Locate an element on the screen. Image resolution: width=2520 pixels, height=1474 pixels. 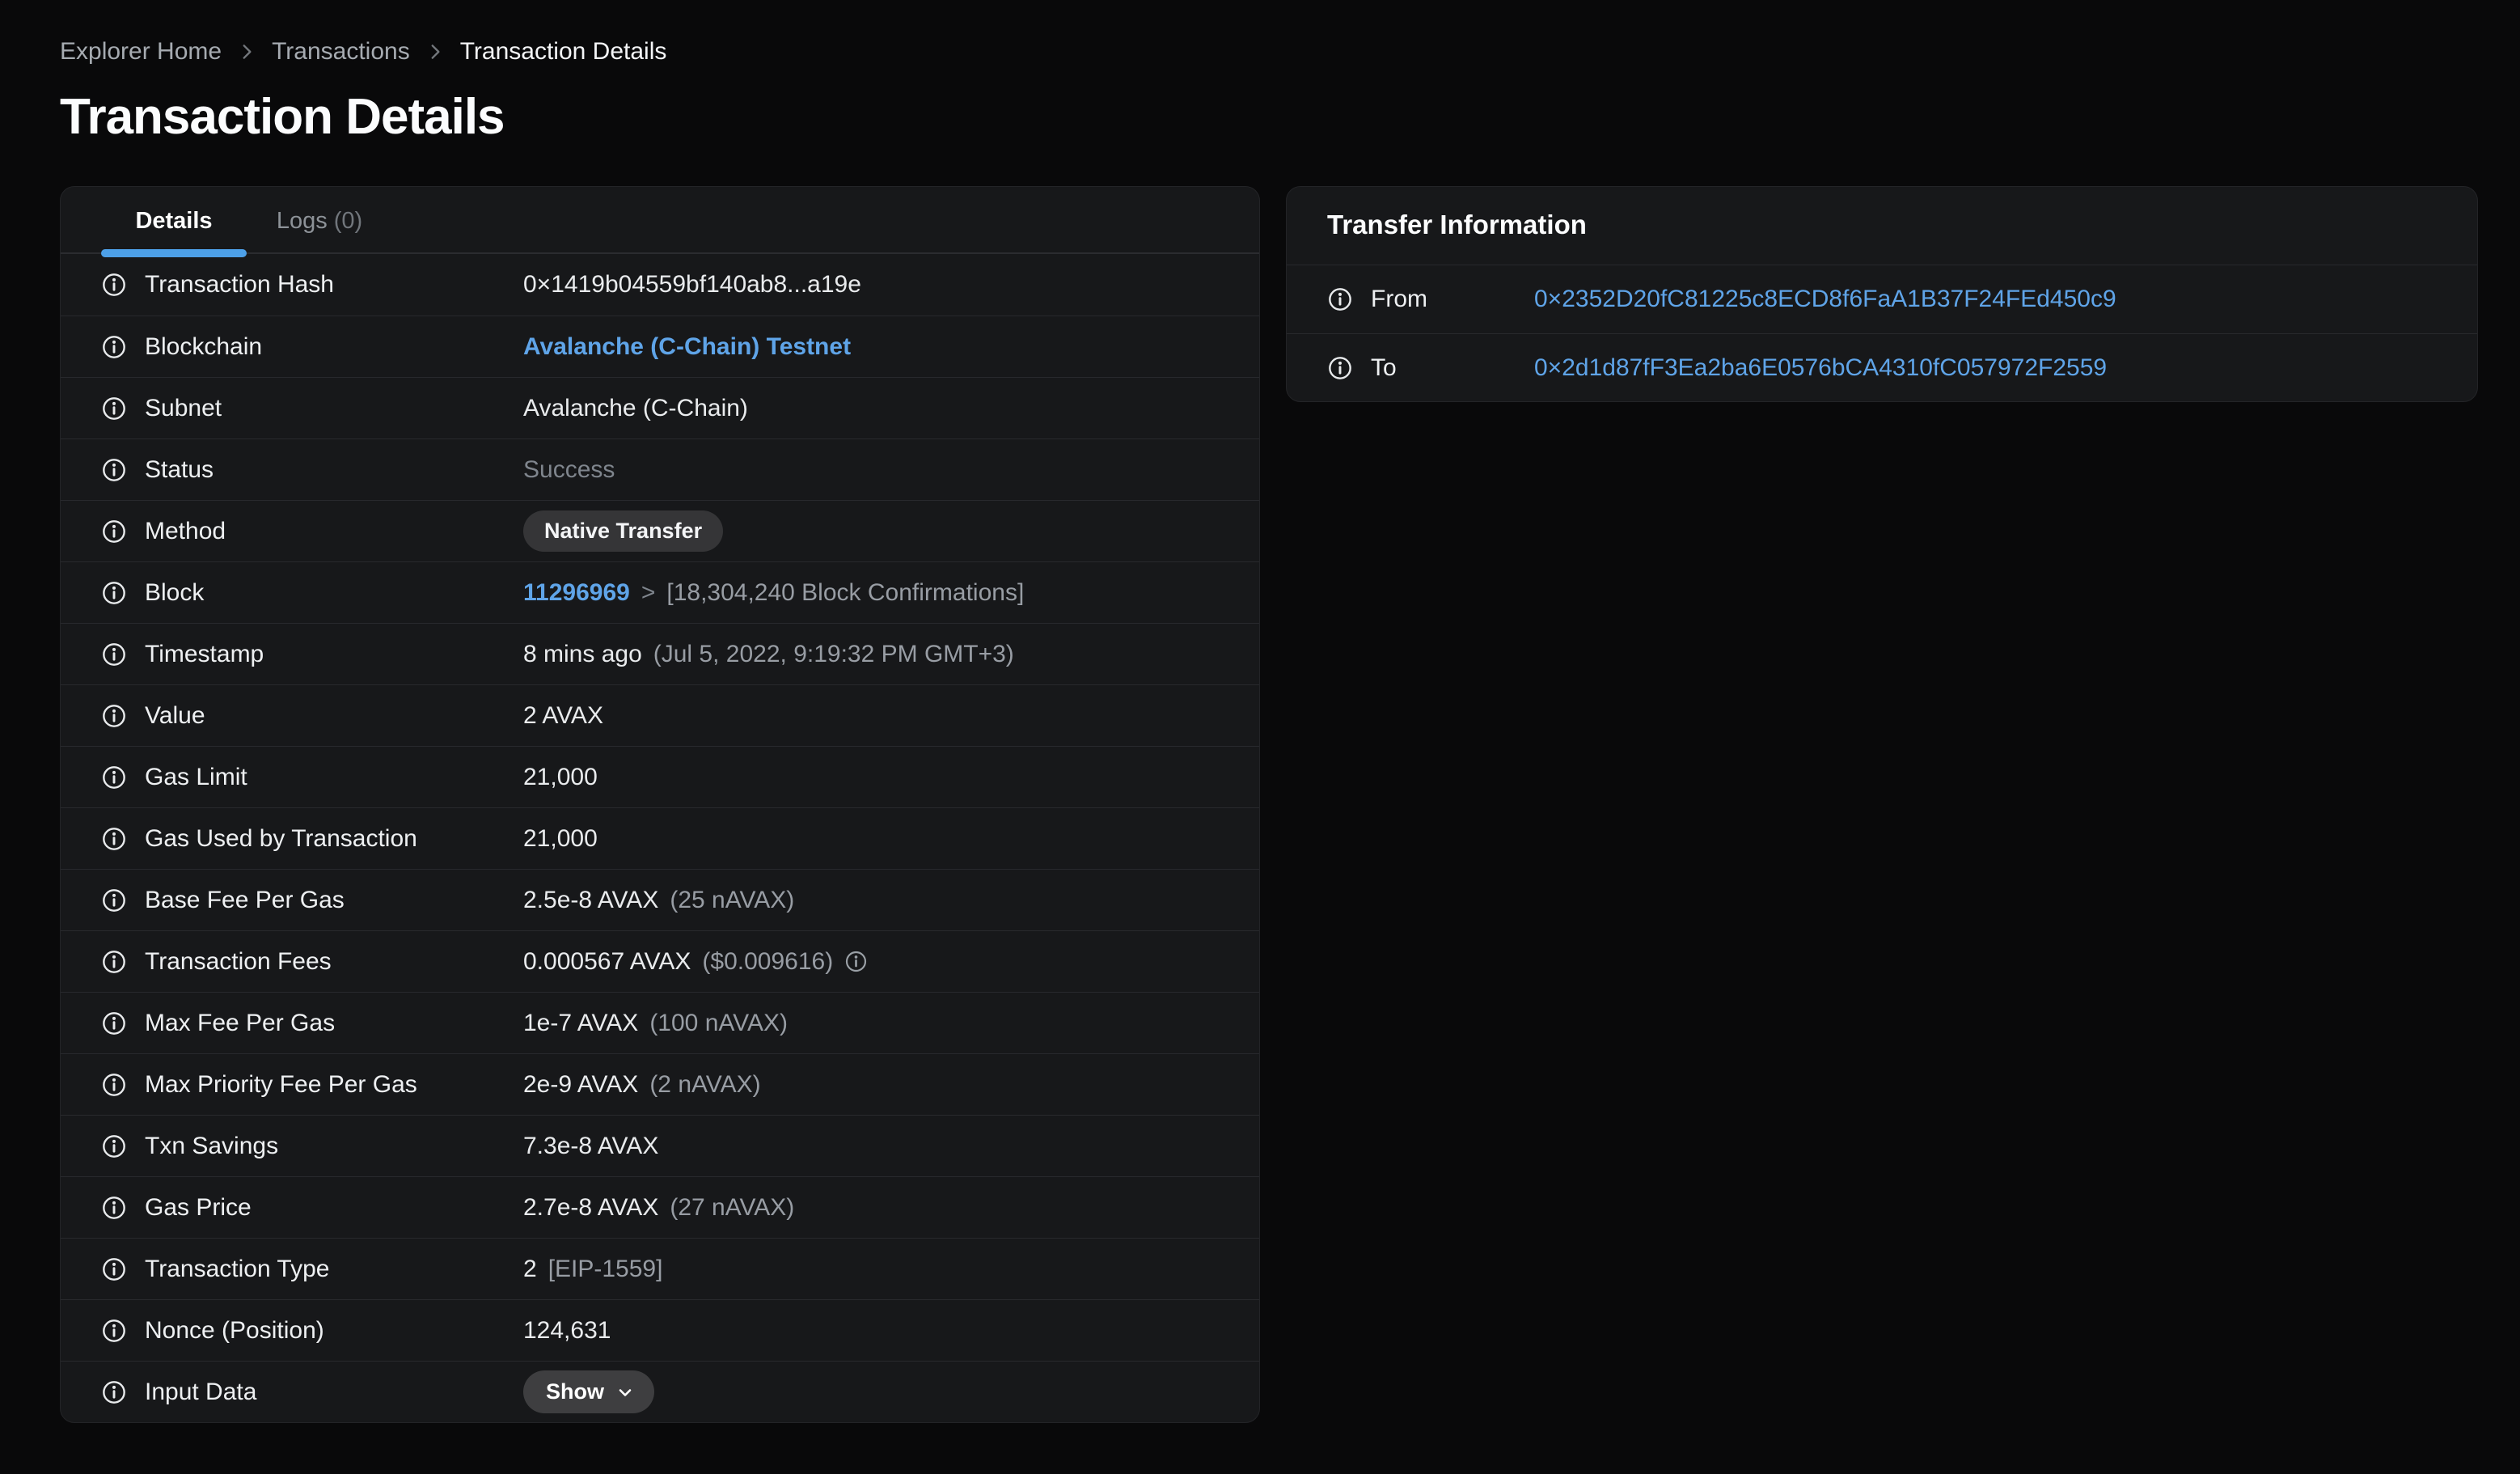
transaction-type-subvalue: [EIP-1559] is located at coordinates (605, 1269).